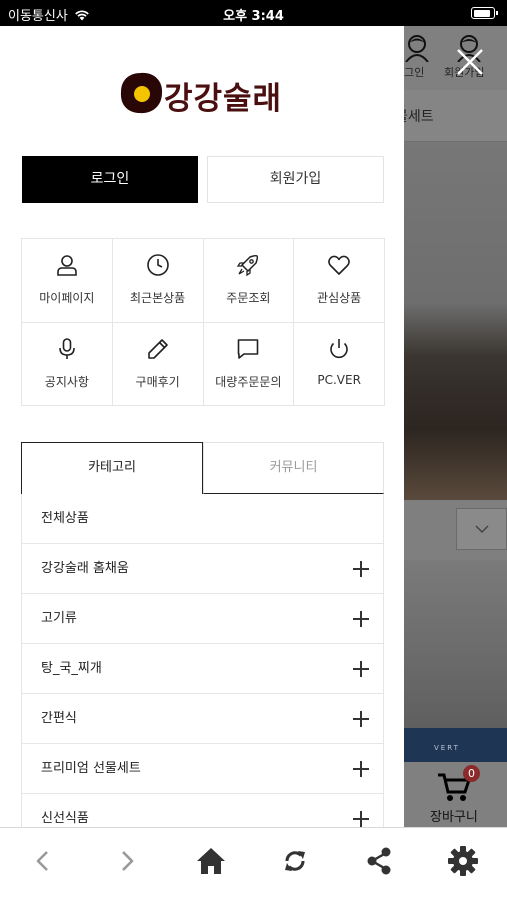  What do you see at coordinates (127, 861) in the screenshot?
I see `forward-icon` at bounding box center [127, 861].